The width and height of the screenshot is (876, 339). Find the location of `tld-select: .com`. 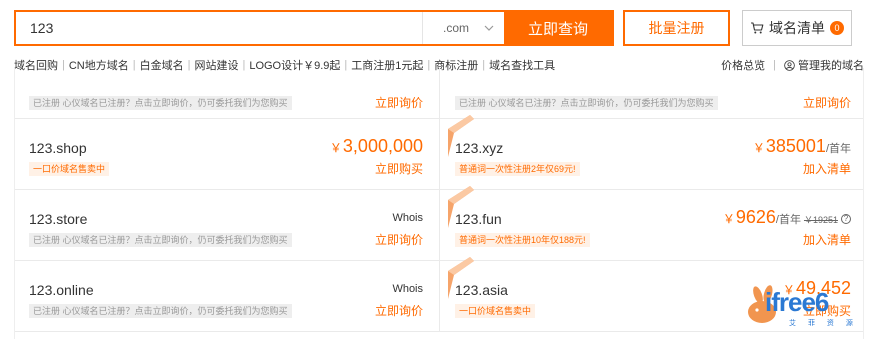

tld-select: .com is located at coordinates (463, 28).